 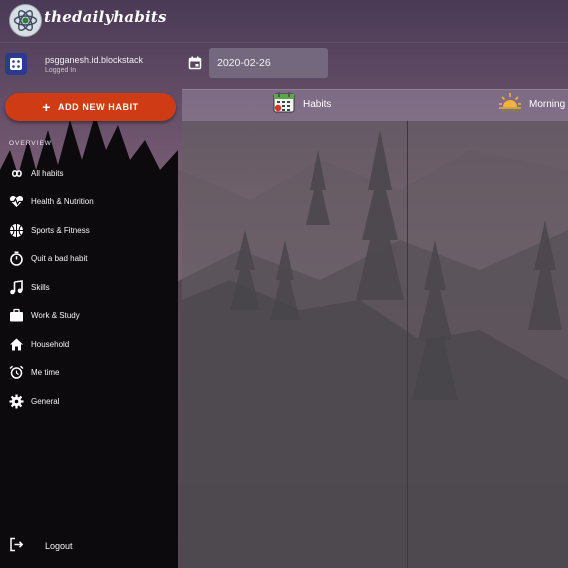 I want to click on add-new-habit-button: + ADD NEW HABIT, so click(x=90, y=107).